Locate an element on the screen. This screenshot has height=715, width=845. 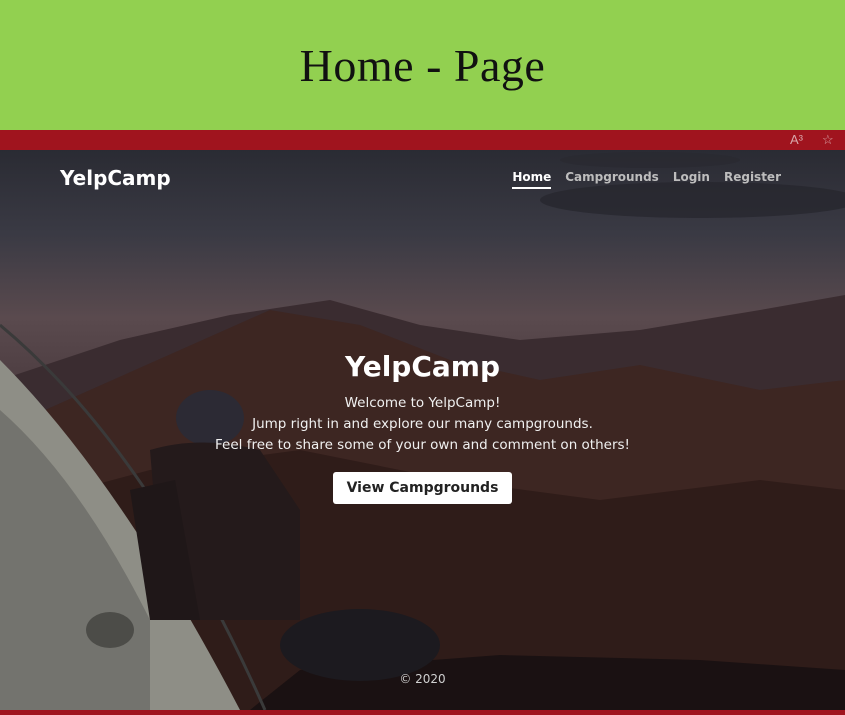
nav-link-login: Login is located at coordinates (691, 179).